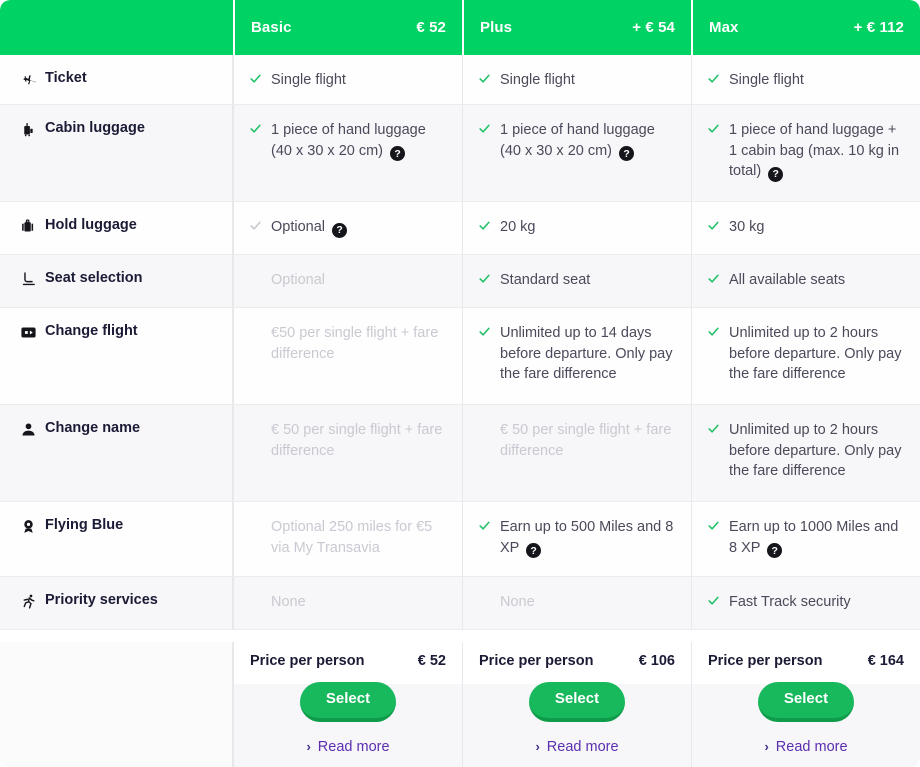  What do you see at coordinates (431, 661) in the screenshot?
I see `price-value: € 52` at bounding box center [431, 661].